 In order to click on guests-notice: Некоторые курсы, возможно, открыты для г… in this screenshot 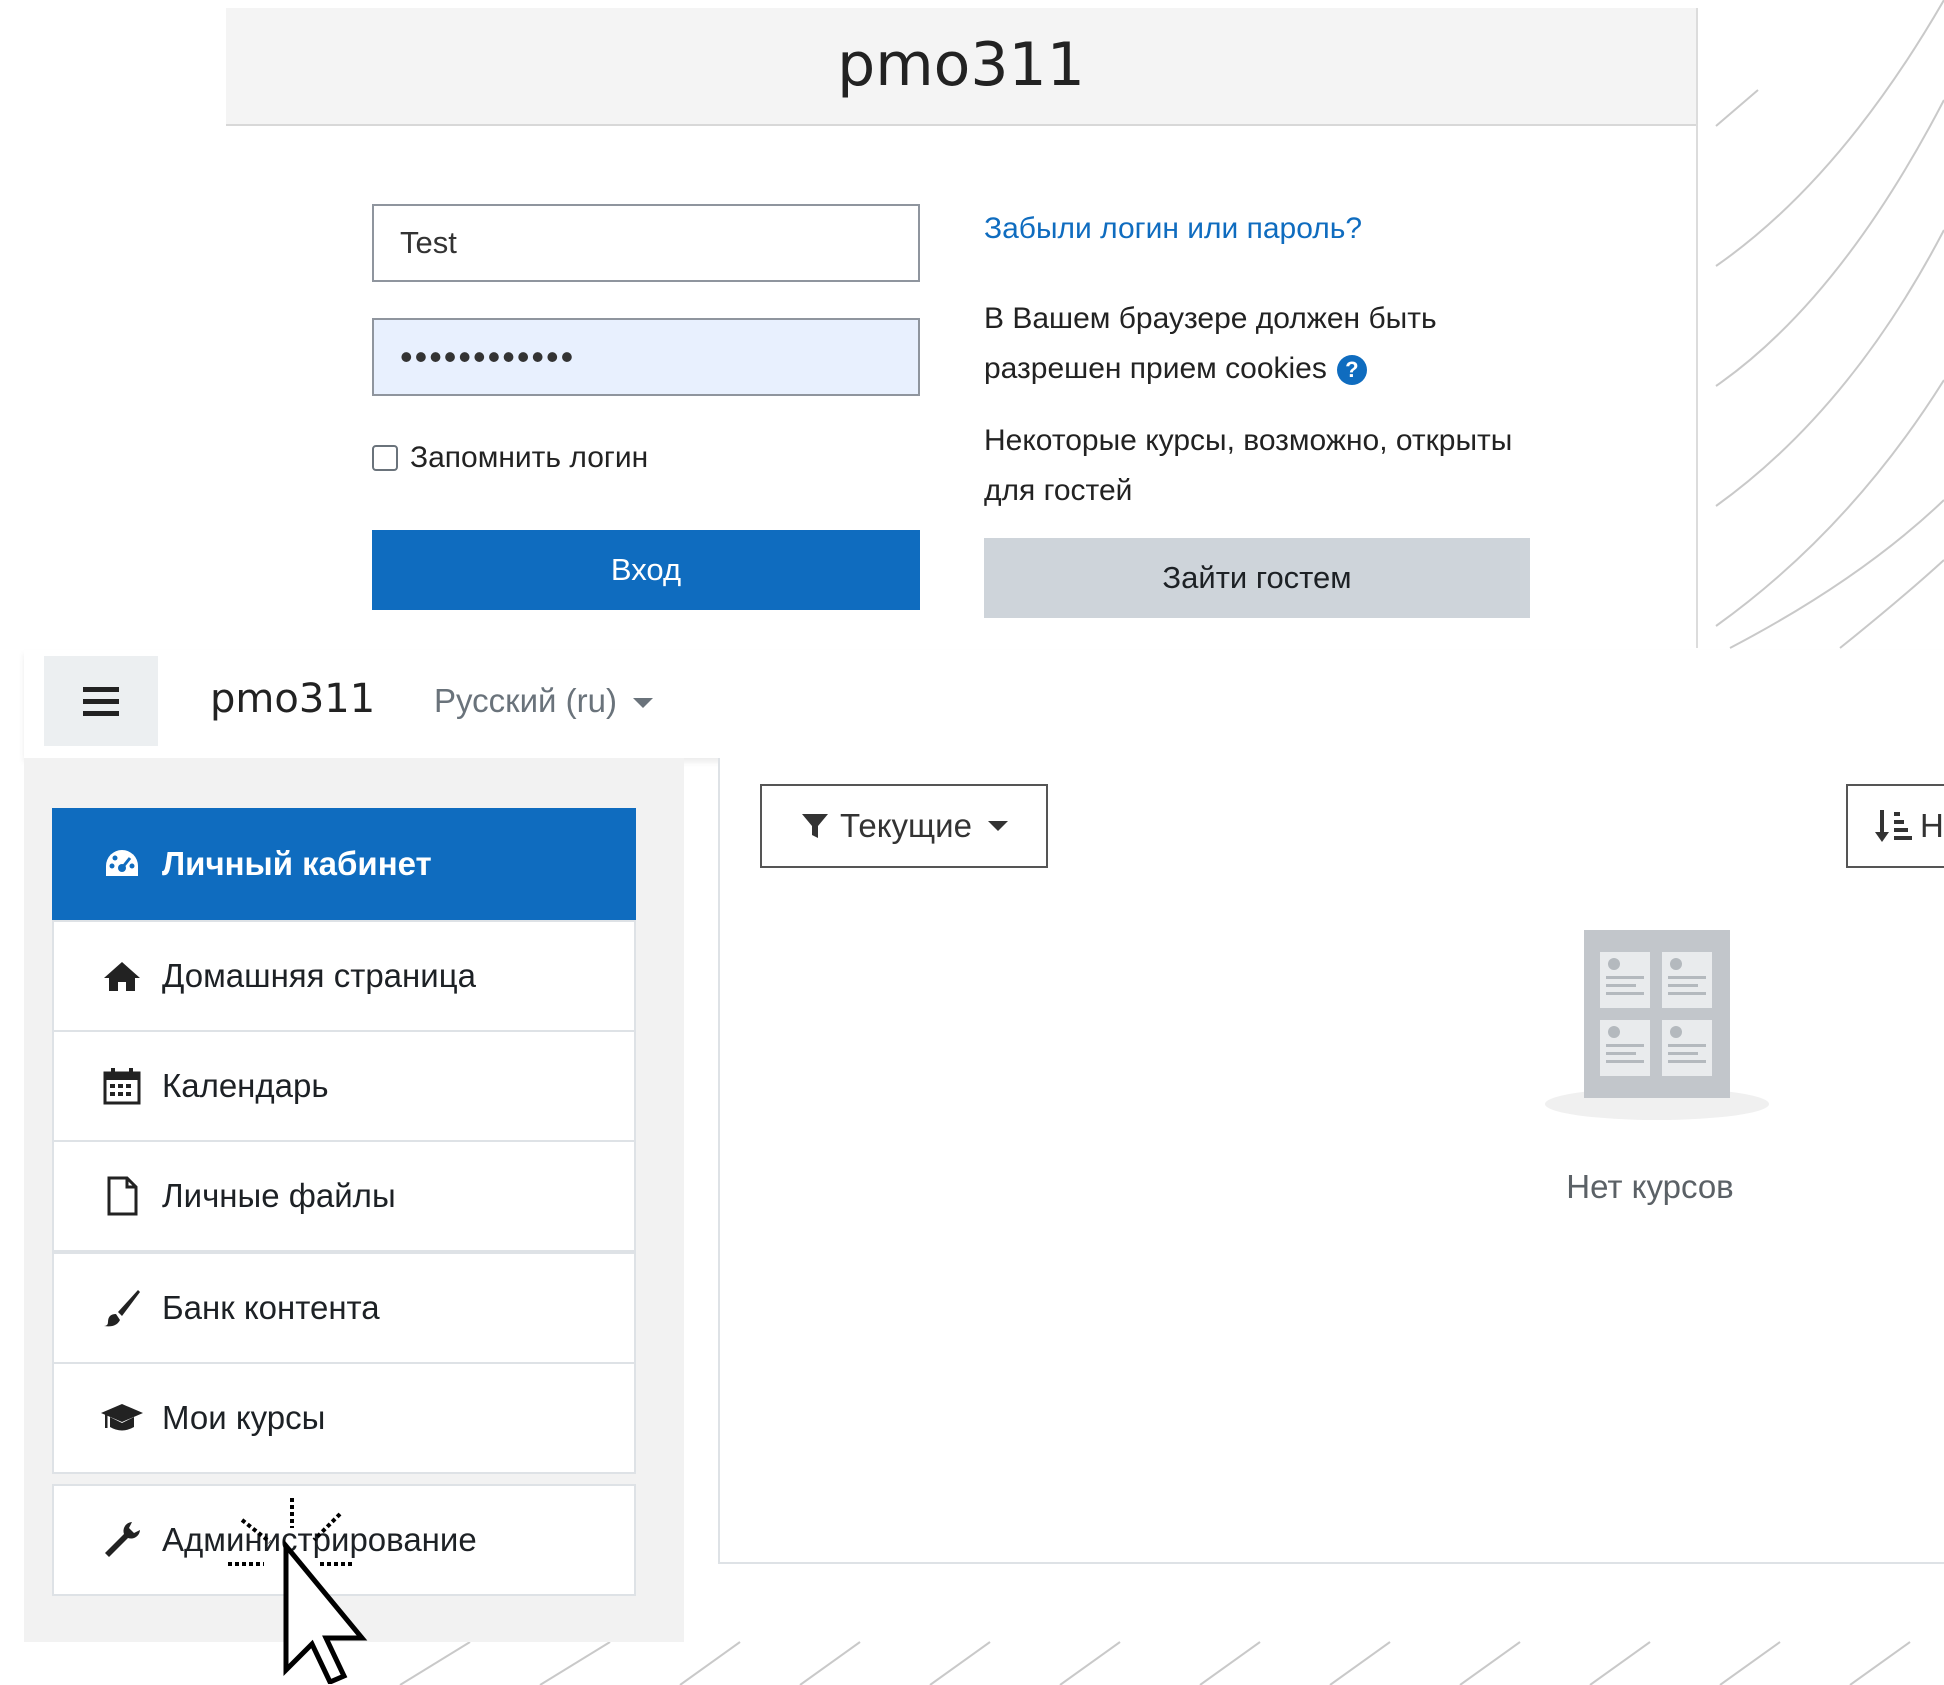, I will do `click(1248, 465)`.